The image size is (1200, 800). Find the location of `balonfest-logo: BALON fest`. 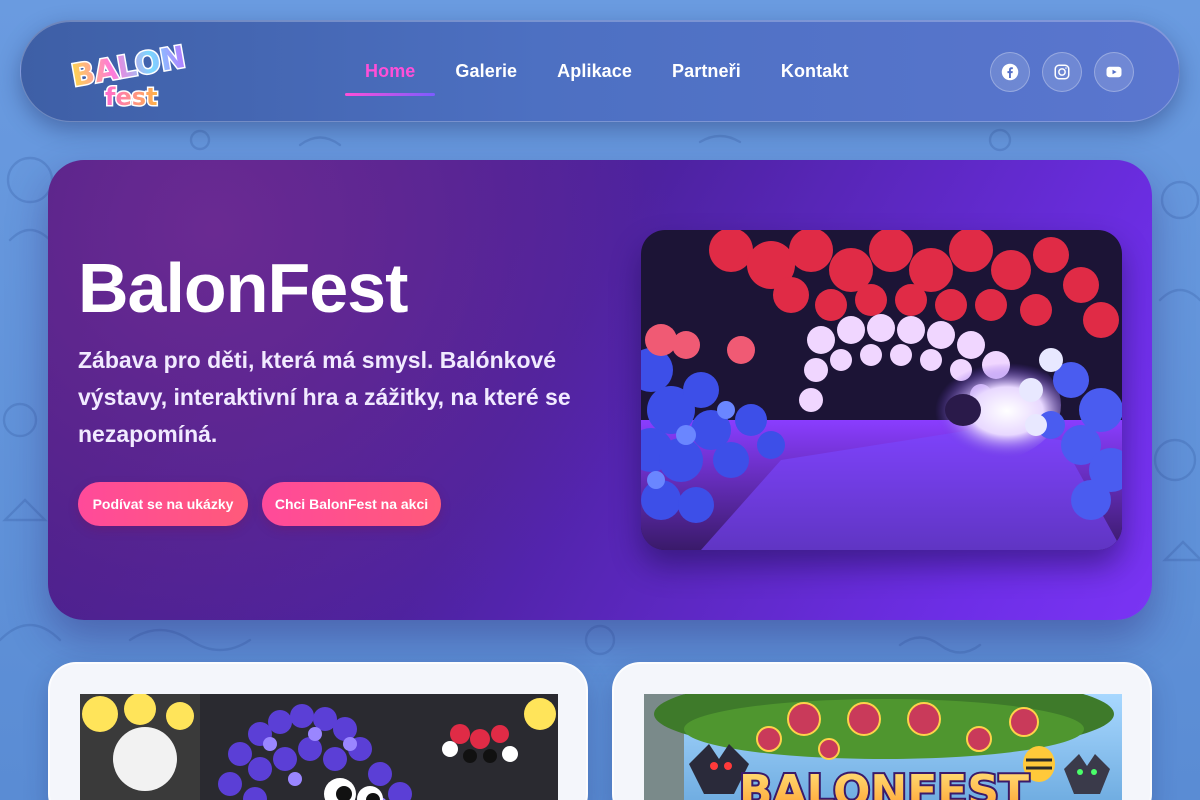

balonfest-logo: BALON fest is located at coordinates (138, 74).